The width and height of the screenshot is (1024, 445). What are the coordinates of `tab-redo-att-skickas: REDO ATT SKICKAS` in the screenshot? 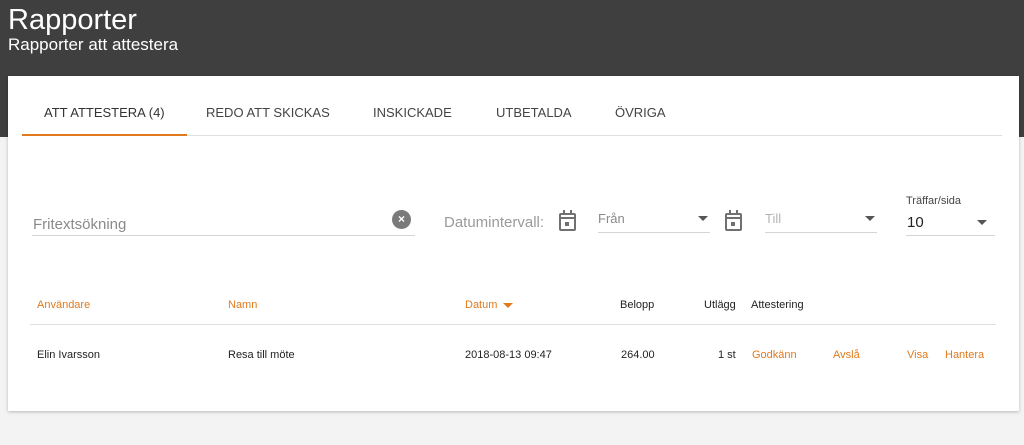 It's located at (268, 106).